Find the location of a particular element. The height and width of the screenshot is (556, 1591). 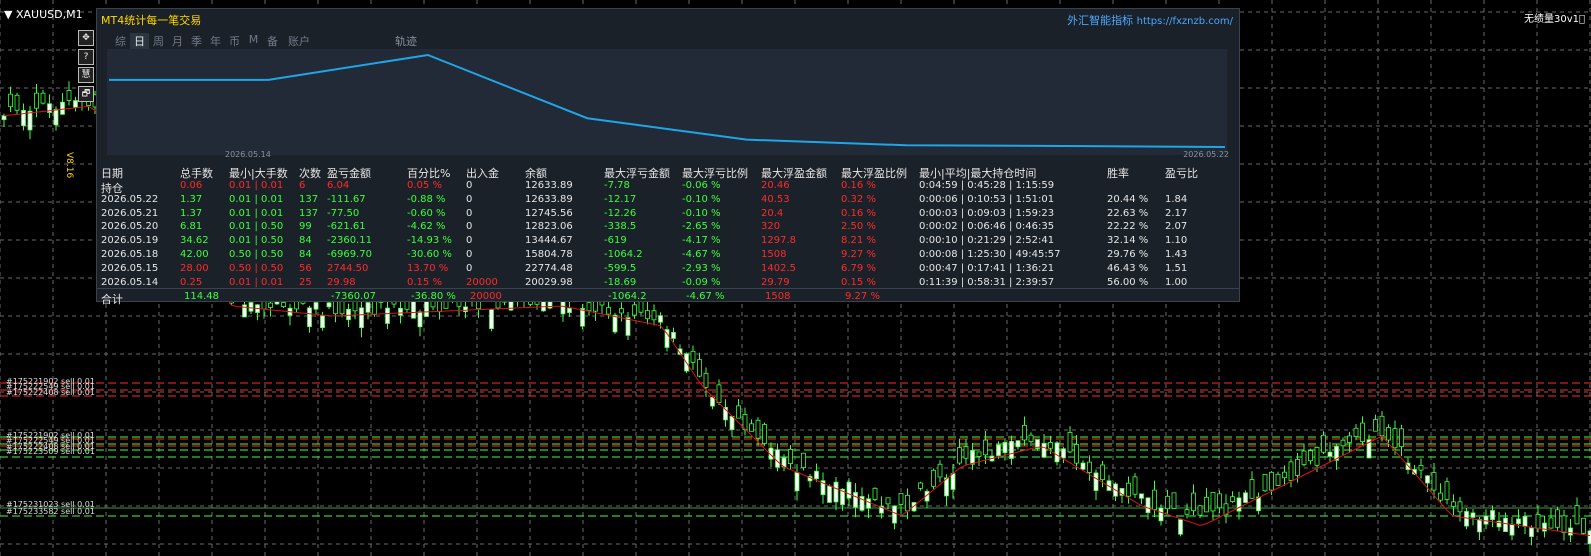

total-max_float_profit: 1508 is located at coordinates (778, 296).